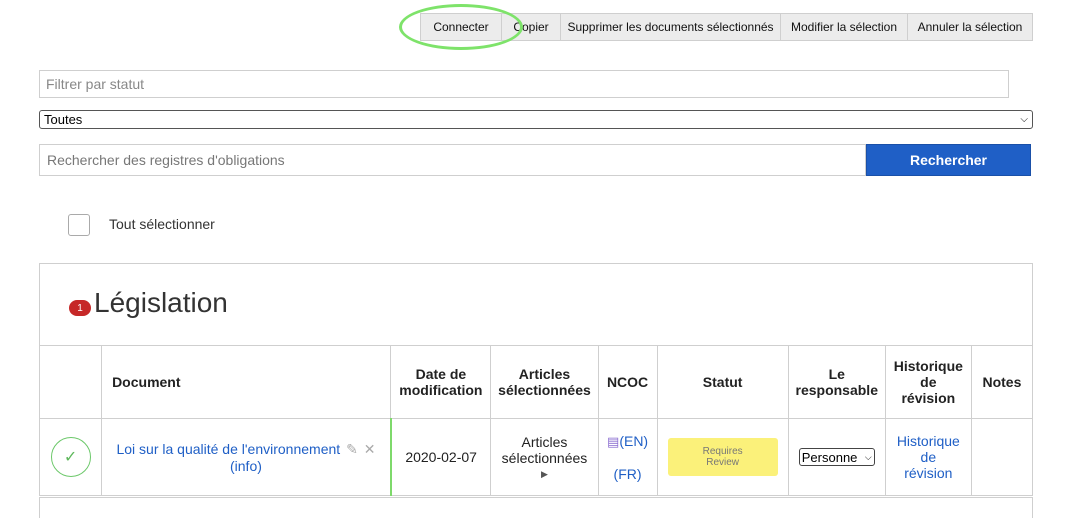  What do you see at coordinates (531, 27) in the screenshot?
I see `copy-button: Copier` at bounding box center [531, 27].